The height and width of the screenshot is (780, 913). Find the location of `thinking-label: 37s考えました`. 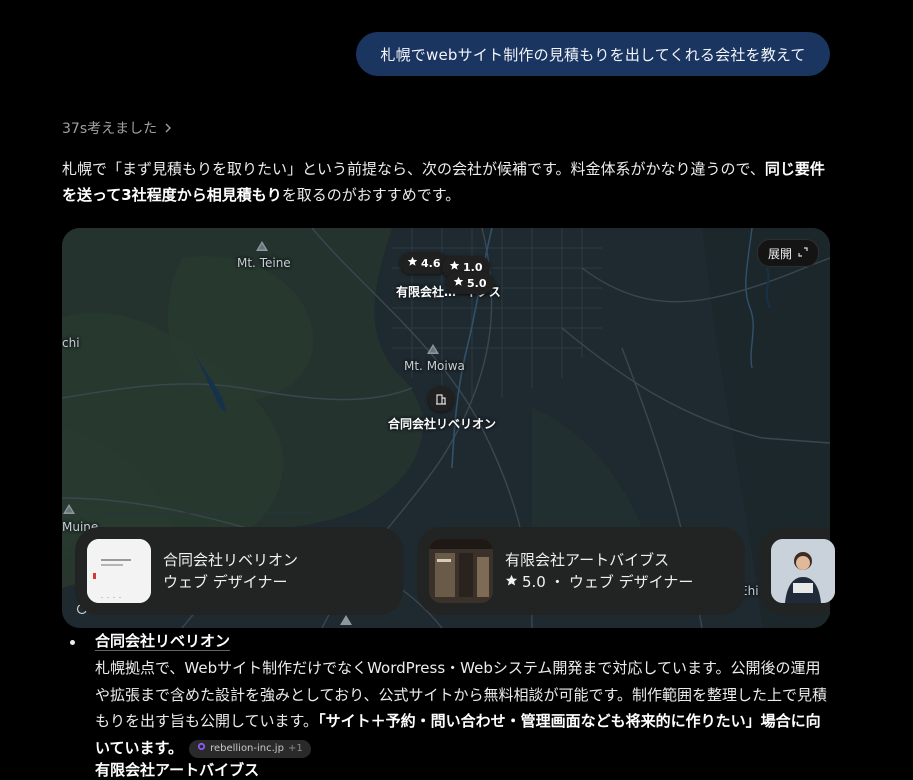

thinking-label: 37s考えました is located at coordinates (110, 129).